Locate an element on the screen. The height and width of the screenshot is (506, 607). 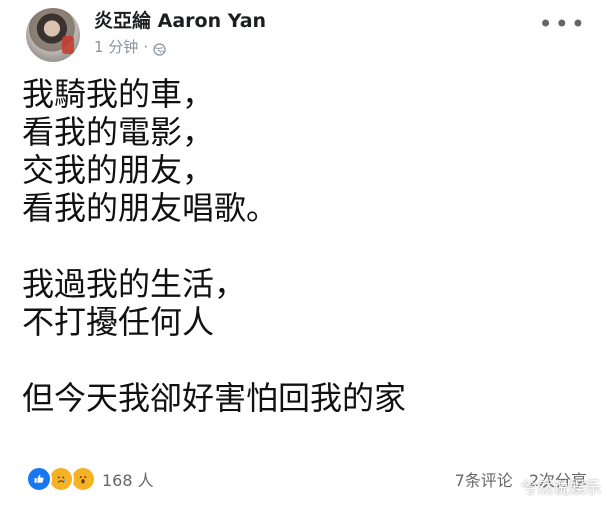
post-line: 看我的朋友唱歌。 is located at coordinates (150, 208).